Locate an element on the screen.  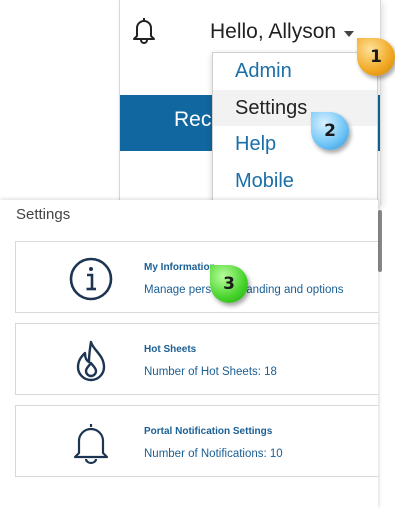
step-badge-3: 3 is located at coordinates (229, 284).